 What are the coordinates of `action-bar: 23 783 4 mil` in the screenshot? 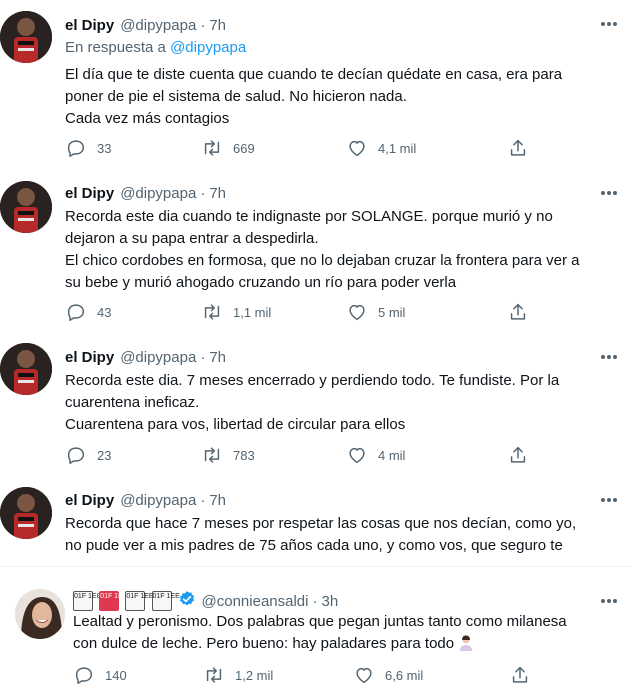 It's located at (300, 455).